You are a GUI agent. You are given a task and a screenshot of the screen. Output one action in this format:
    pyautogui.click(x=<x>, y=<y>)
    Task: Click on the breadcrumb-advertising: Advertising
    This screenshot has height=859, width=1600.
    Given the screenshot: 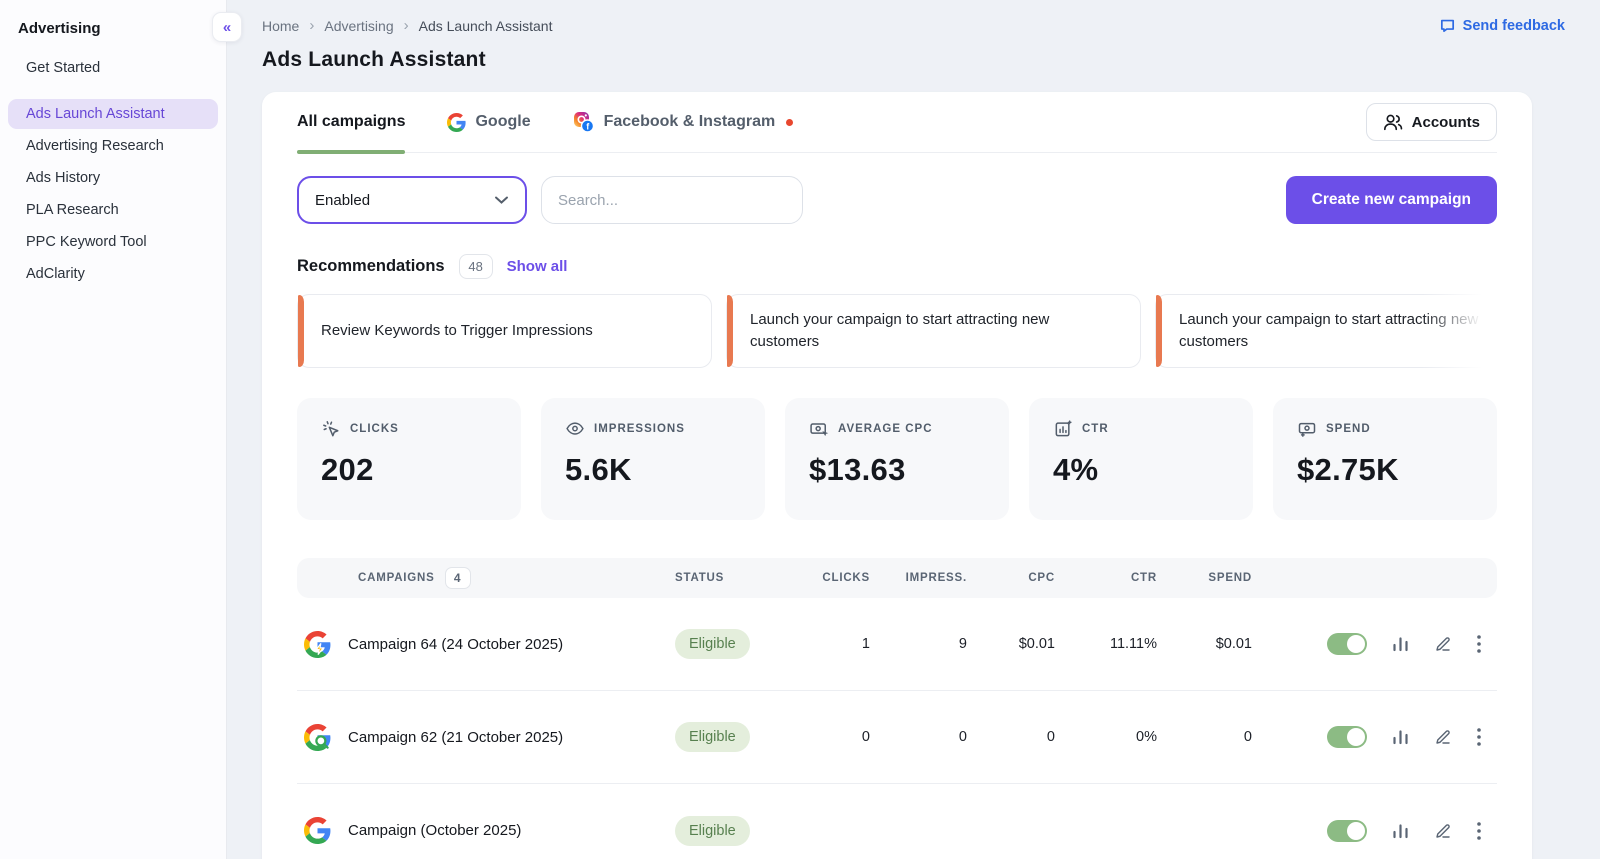 What is the action you would take?
    pyautogui.click(x=358, y=26)
    